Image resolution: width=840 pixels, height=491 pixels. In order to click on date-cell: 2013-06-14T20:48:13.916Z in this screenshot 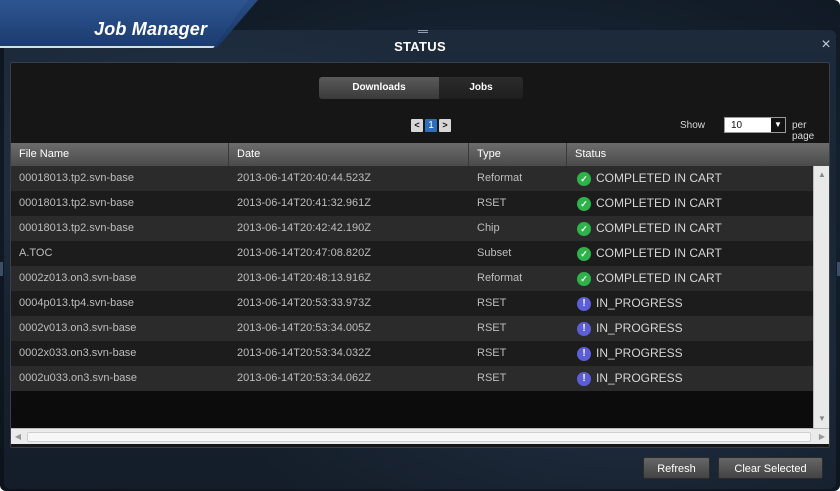, I will do `click(304, 278)`.